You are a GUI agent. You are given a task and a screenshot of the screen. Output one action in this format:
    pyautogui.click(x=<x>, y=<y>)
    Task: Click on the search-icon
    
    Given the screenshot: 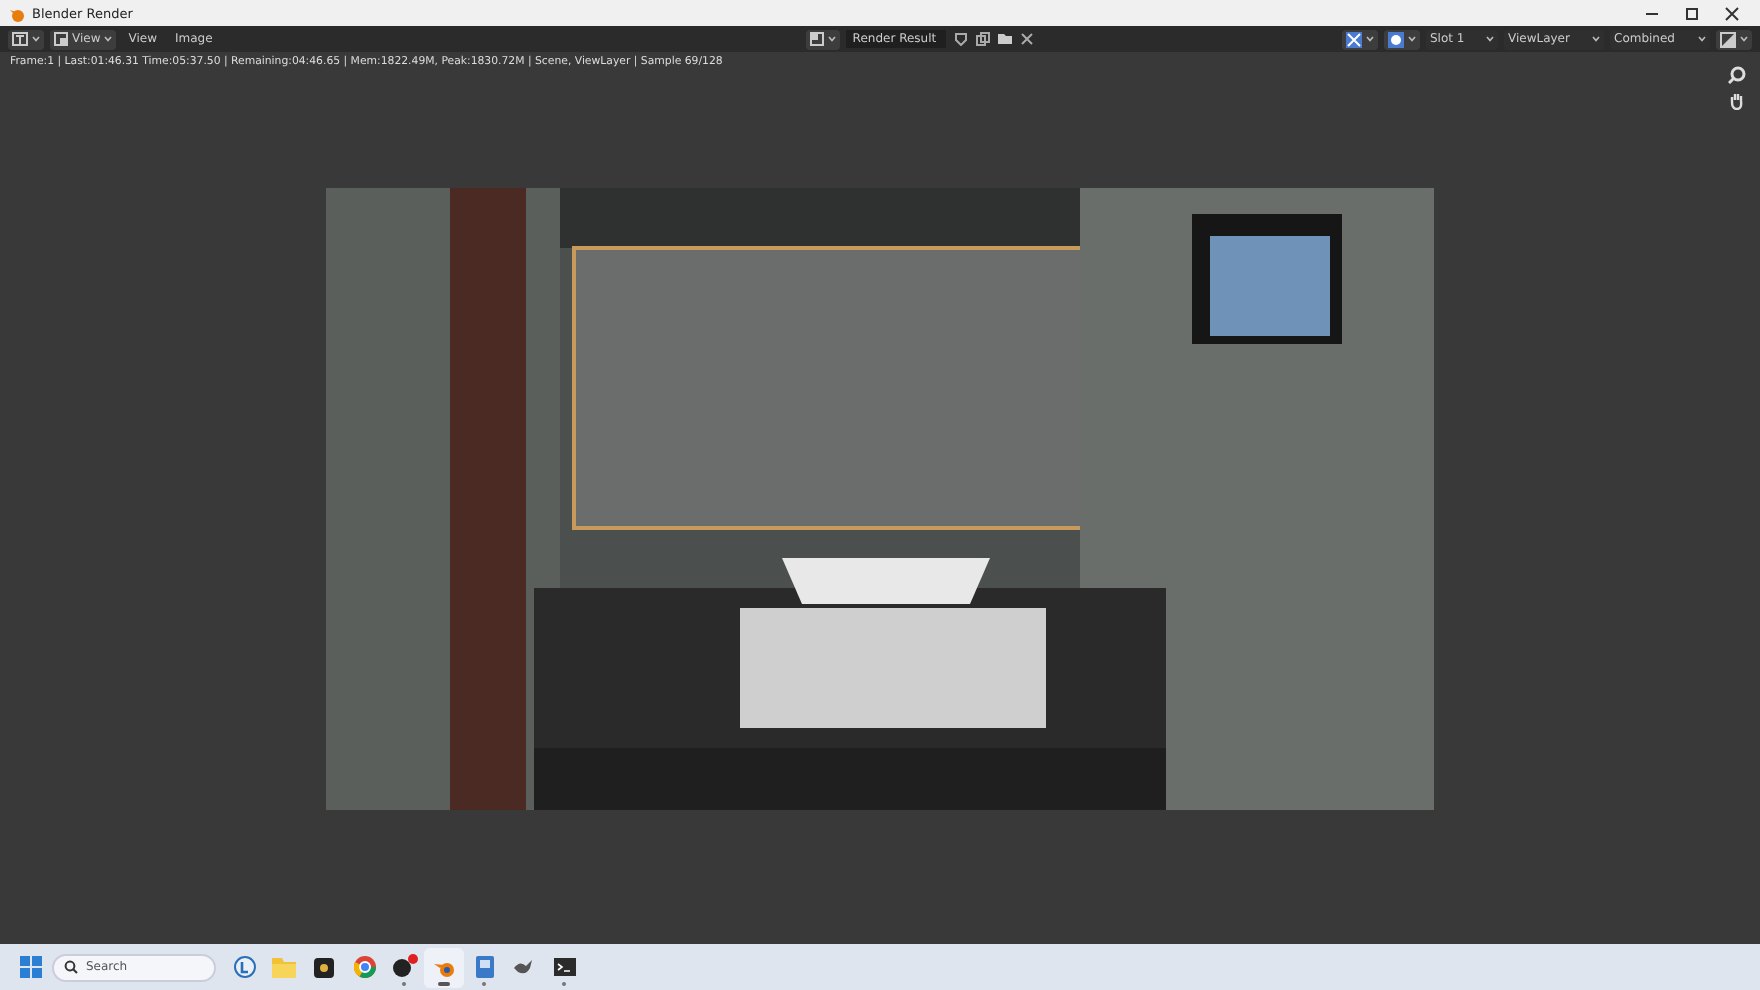 What is the action you would take?
    pyautogui.click(x=71, y=967)
    